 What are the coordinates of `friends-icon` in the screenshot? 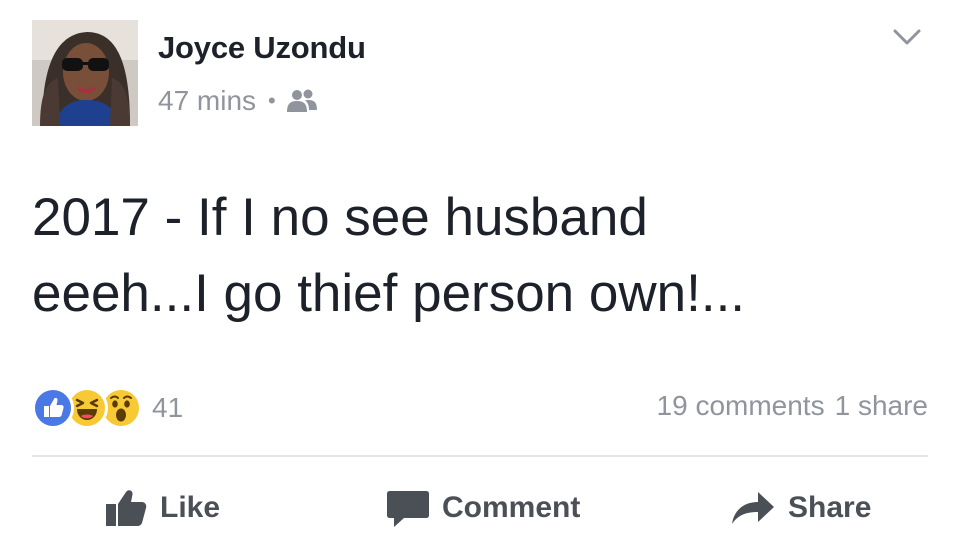 It's located at (302, 101).